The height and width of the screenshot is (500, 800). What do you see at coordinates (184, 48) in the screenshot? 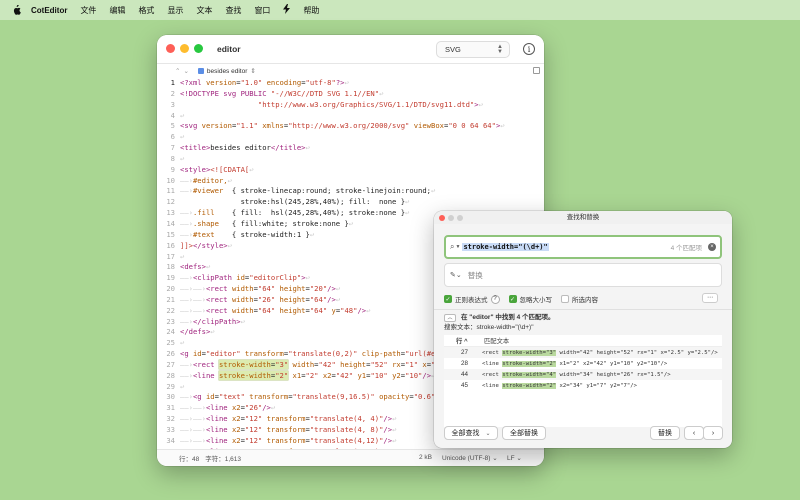
I see `minimize-button` at bounding box center [184, 48].